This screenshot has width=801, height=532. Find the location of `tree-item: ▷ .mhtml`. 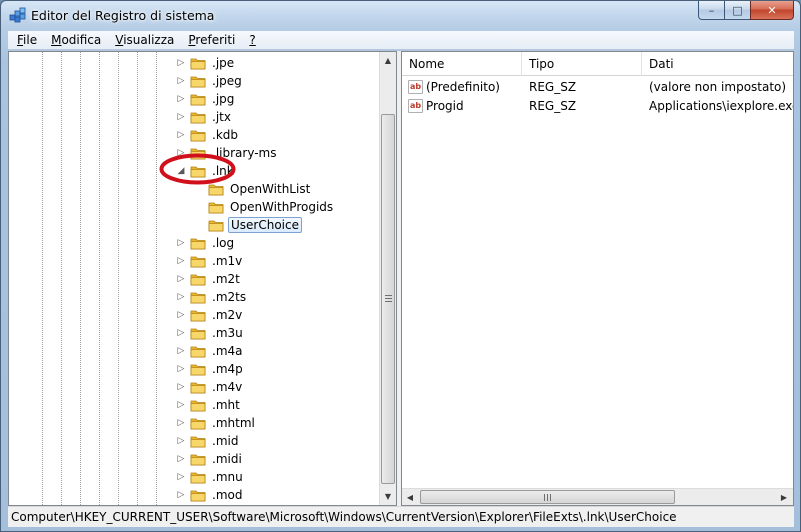

tree-item: ▷ .mhtml is located at coordinates (216, 423).